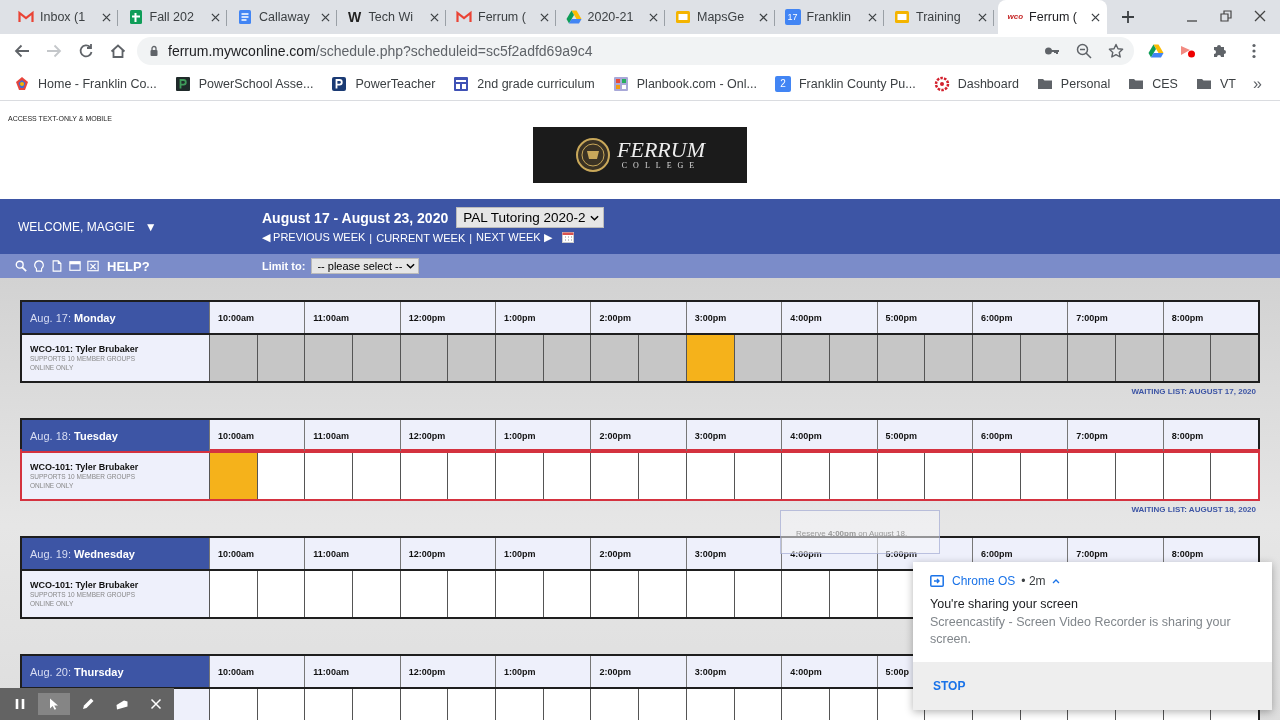 This screenshot has width=1280, height=720. What do you see at coordinates (282, 17) in the screenshot?
I see `browser-tab: Callaway` at bounding box center [282, 17].